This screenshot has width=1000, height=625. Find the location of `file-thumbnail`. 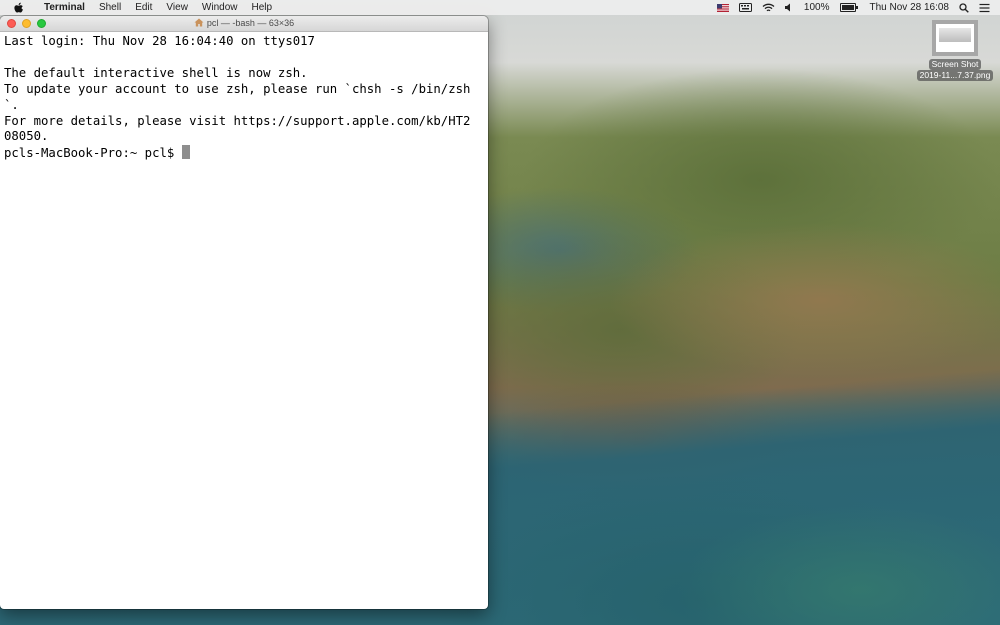

file-thumbnail is located at coordinates (955, 38).